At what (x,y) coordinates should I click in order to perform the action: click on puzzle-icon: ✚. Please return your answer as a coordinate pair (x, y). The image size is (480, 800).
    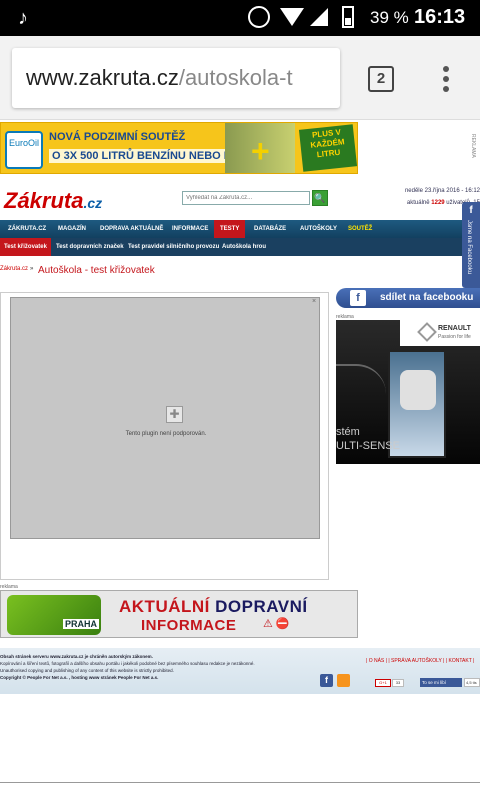
    Looking at the image, I should click on (174, 414).